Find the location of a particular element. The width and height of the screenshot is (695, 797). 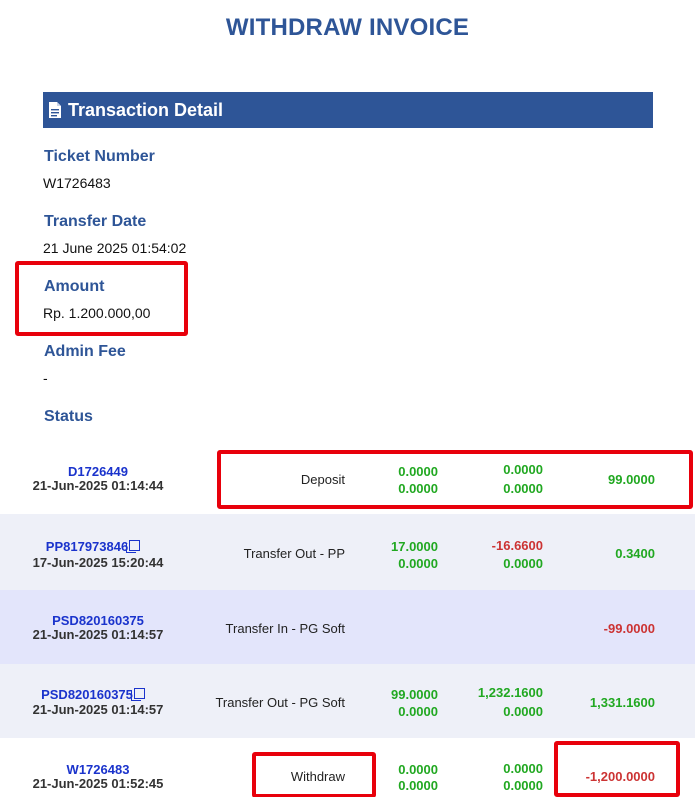

document-icon is located at coordinates (55, 110).